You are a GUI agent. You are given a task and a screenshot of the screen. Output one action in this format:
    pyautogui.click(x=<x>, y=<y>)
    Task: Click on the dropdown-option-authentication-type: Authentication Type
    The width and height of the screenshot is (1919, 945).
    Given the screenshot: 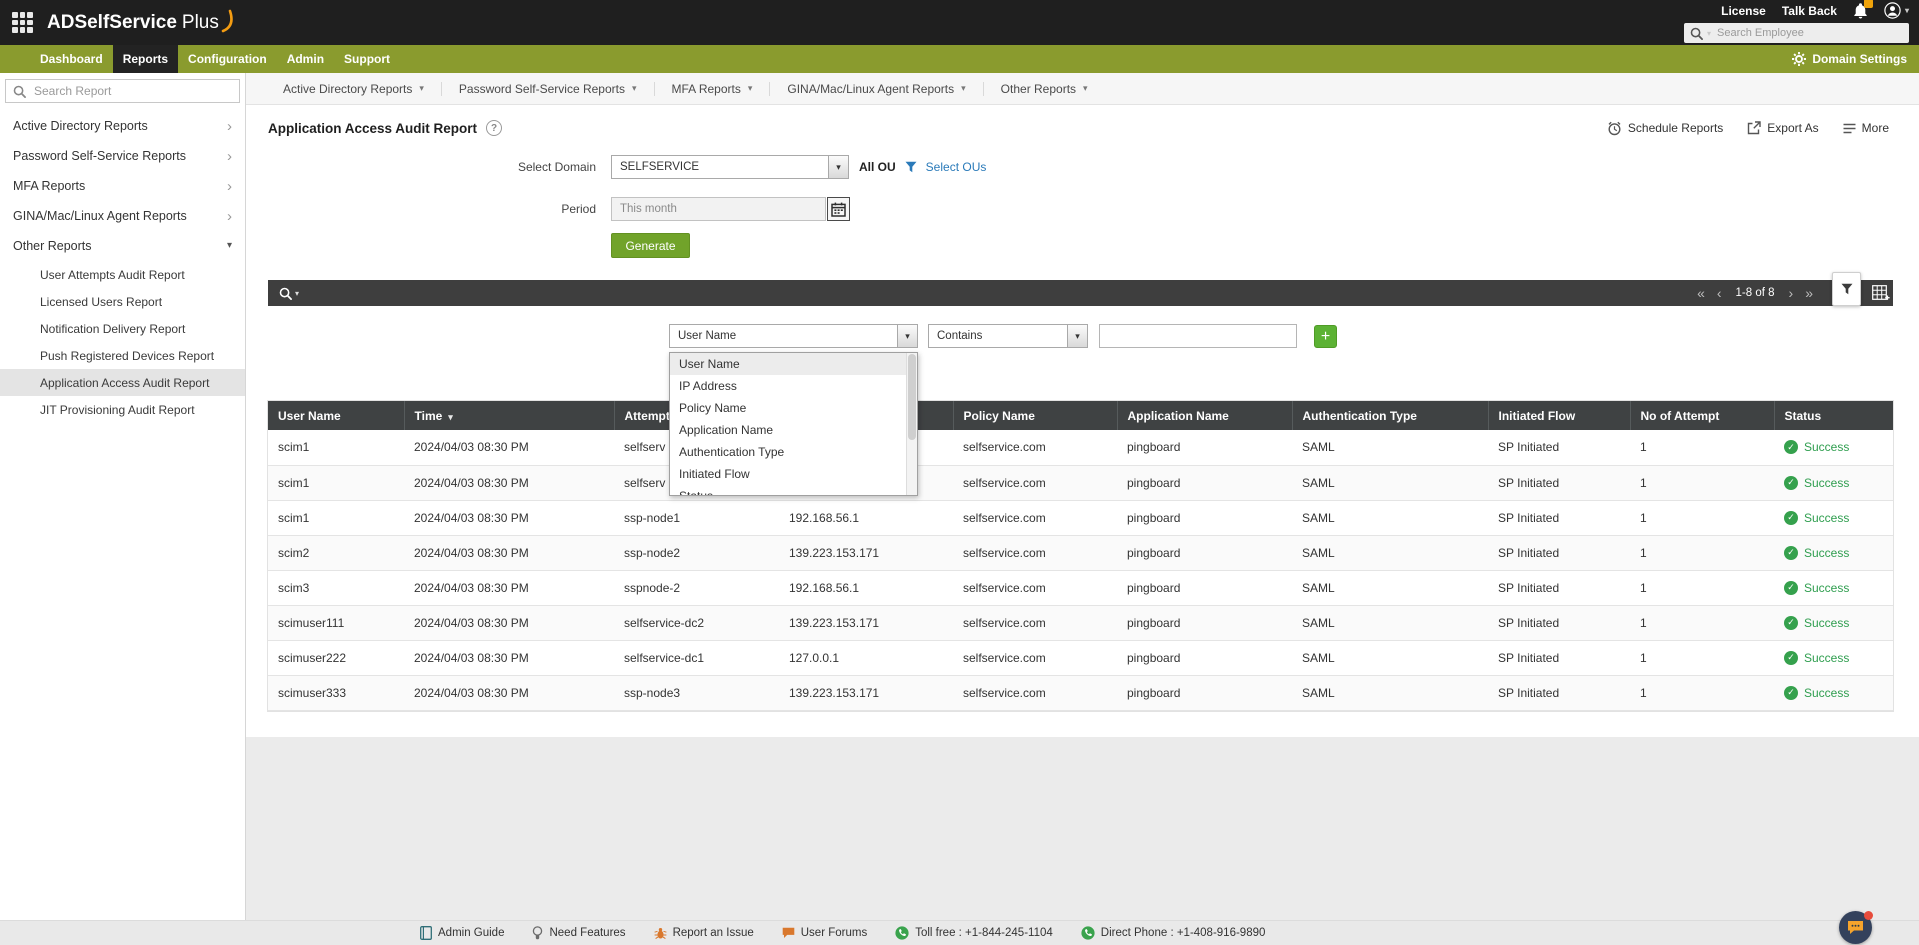 What is the action you would take?
    pyautogui.click(x=793, y=452)
    